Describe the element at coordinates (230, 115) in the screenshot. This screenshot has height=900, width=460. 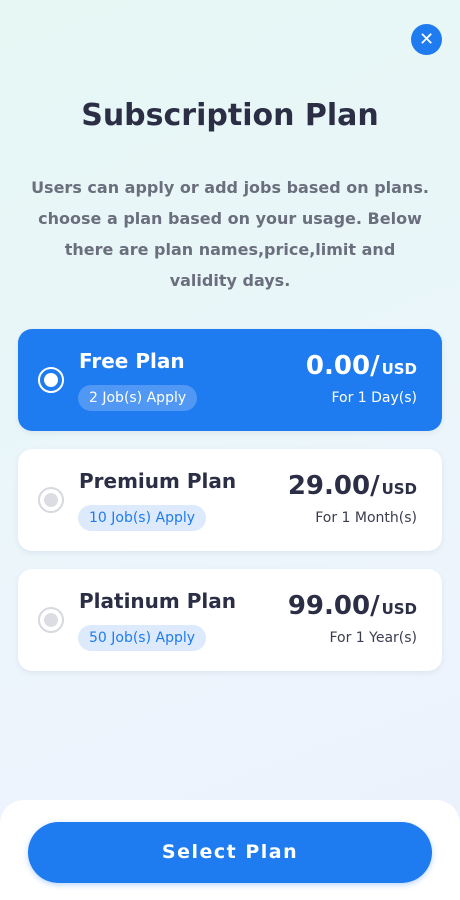
I see `page-title: Subscription Plan` at that location.